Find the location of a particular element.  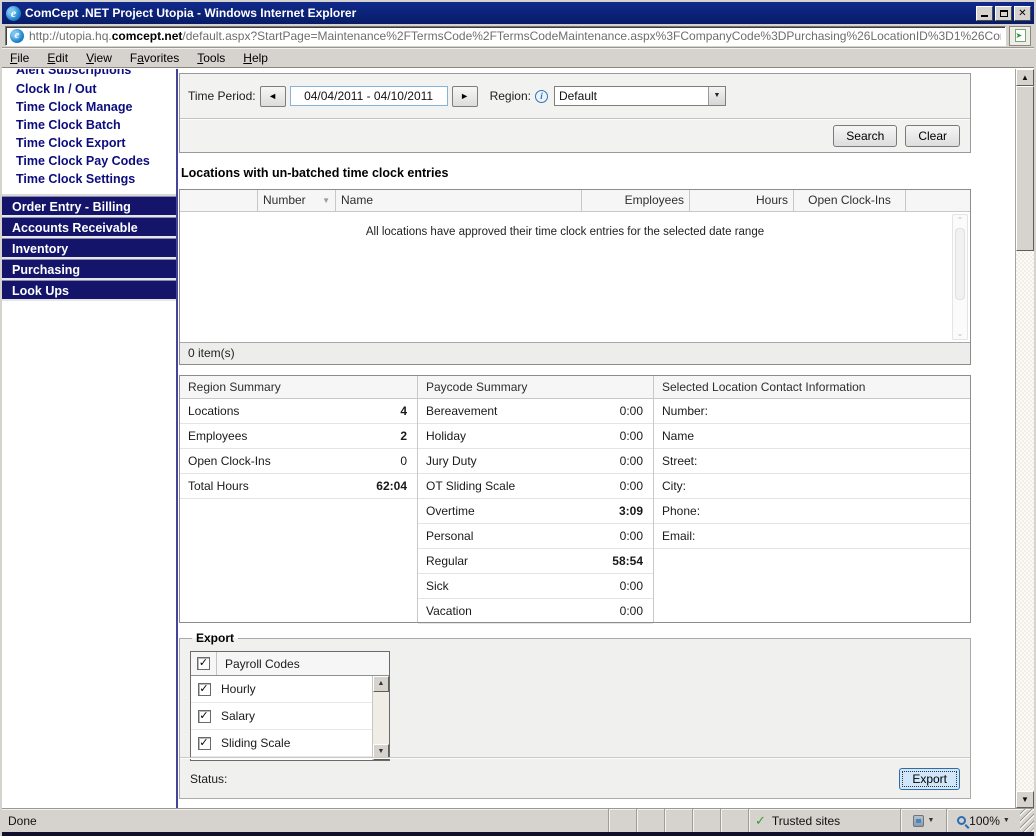

summary-row: Bereavement 0:00 is located at coordinates (535, 411).